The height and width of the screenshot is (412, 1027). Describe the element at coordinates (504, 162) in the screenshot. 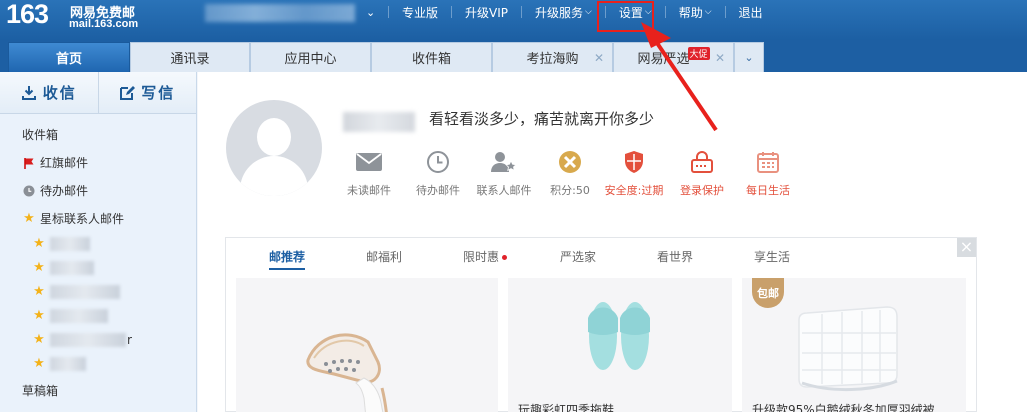

I see `contact-star-icon` at that location.